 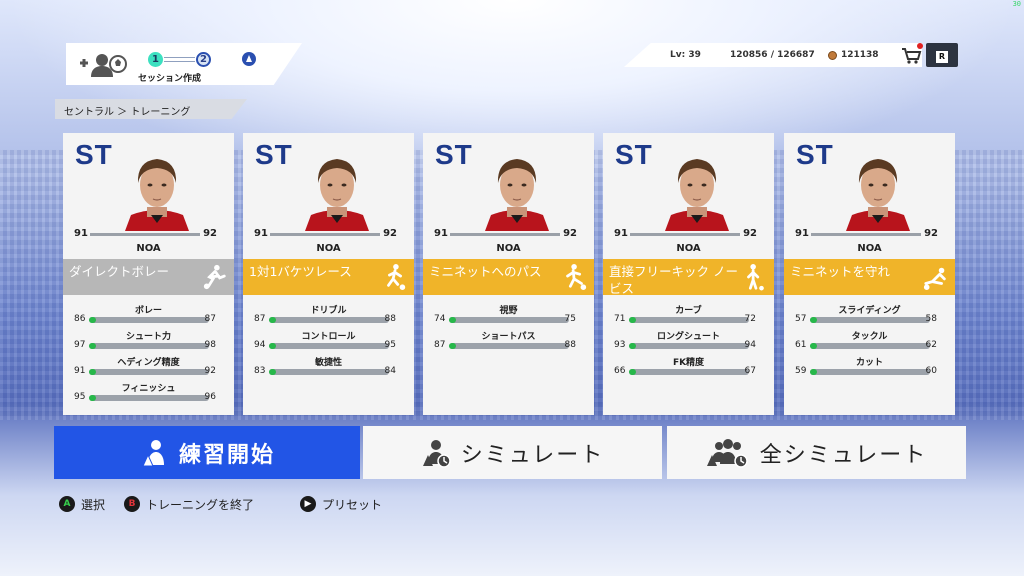 I want to click on ovr-before: 91, so click(x=802, y=233).